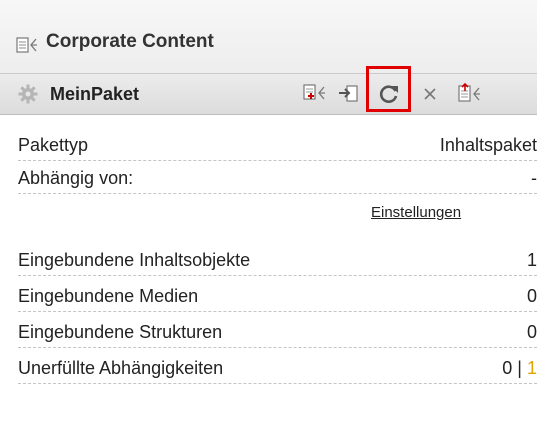  What do you see at coordinates (268, 94) in the screenshot?
I see `package-toolbar: MeinPaket` at bounding box center [268, 94].